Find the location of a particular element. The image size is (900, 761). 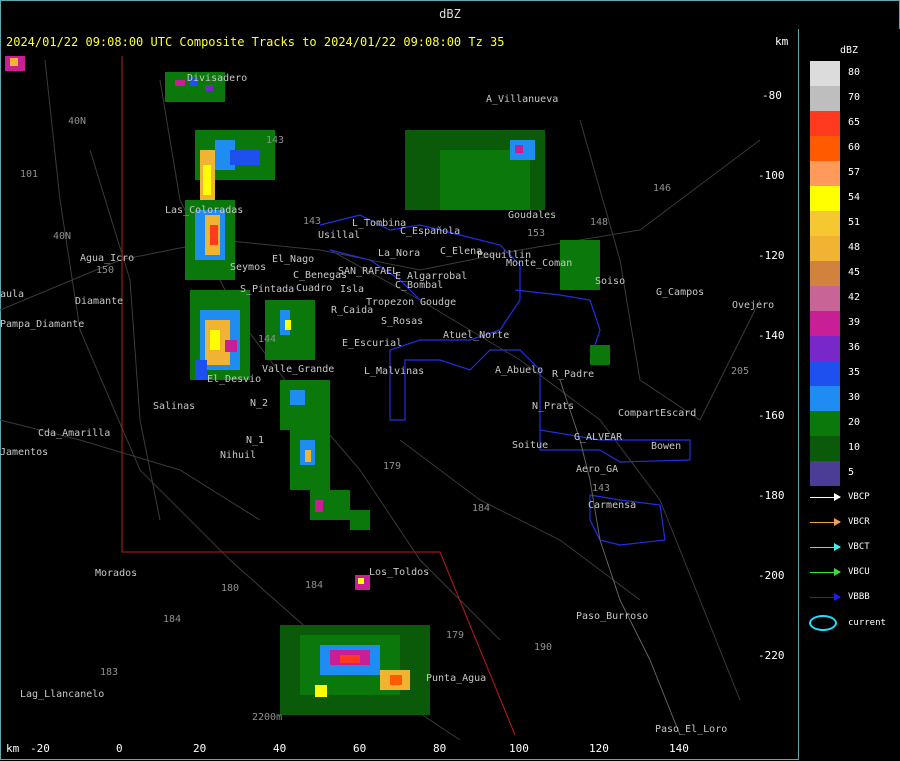

route-number: 183 is located at coordinates (109, 672).